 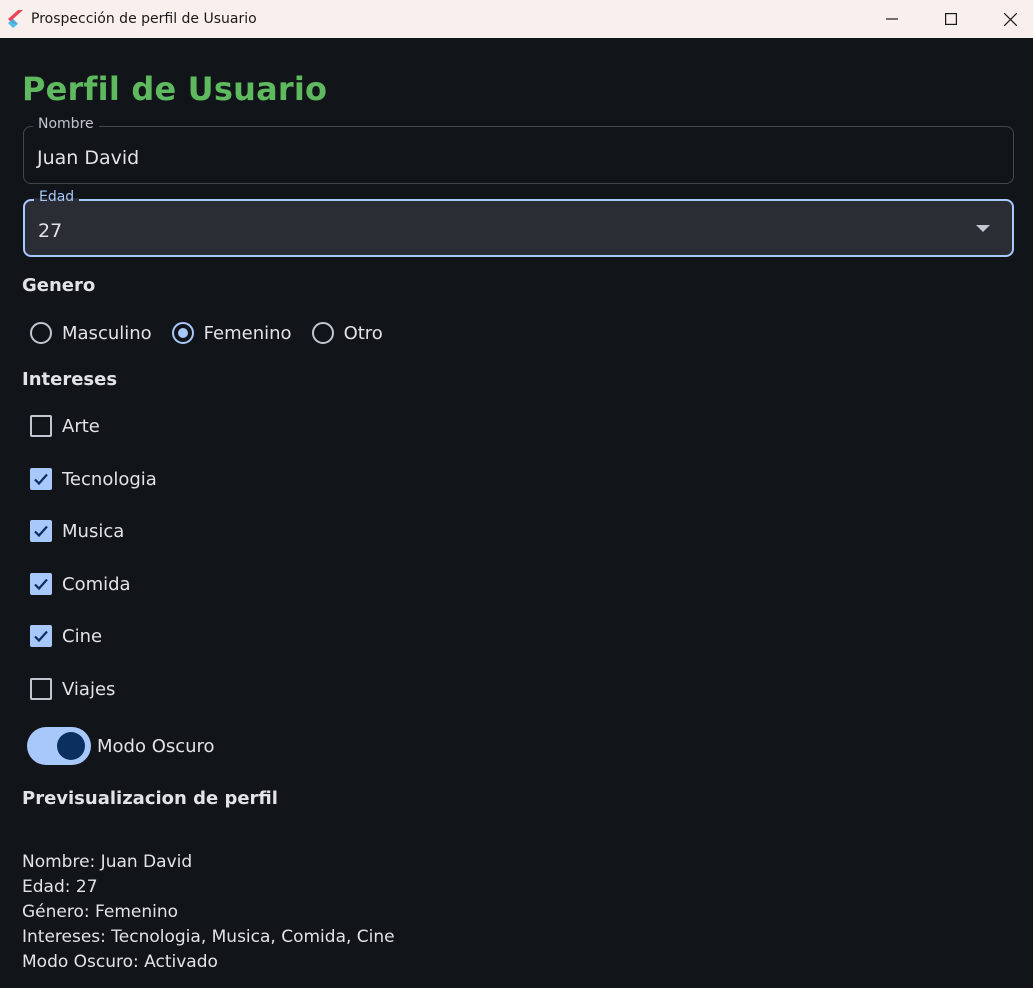 I want to click on radio-label-masculino: Masculino, so click(x=107, y=333).